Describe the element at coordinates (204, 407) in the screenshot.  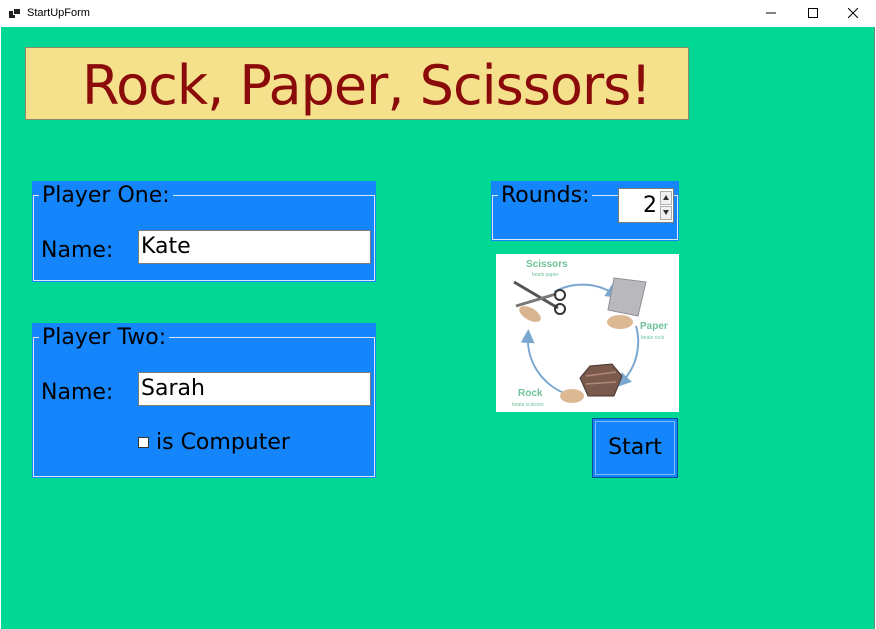
I see `group-frame` at that location.